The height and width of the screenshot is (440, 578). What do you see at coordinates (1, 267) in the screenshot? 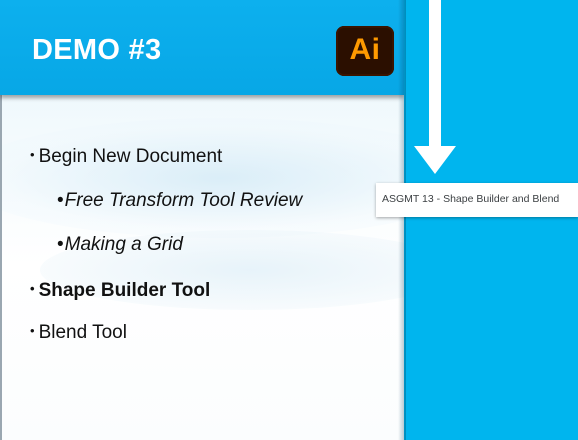
I see `panel-left-border` at bounding box center [1, 267].